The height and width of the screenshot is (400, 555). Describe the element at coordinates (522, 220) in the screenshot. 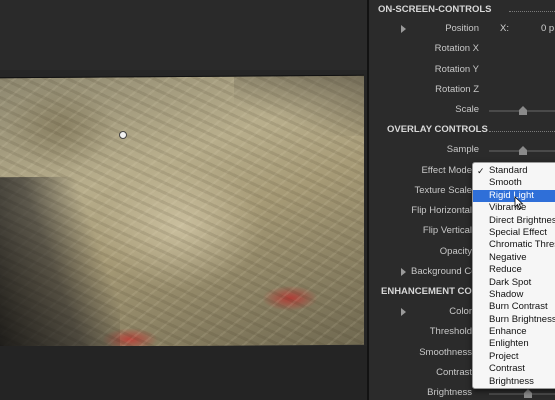

I see `menu-item-label: Direct Brightness` at that location.